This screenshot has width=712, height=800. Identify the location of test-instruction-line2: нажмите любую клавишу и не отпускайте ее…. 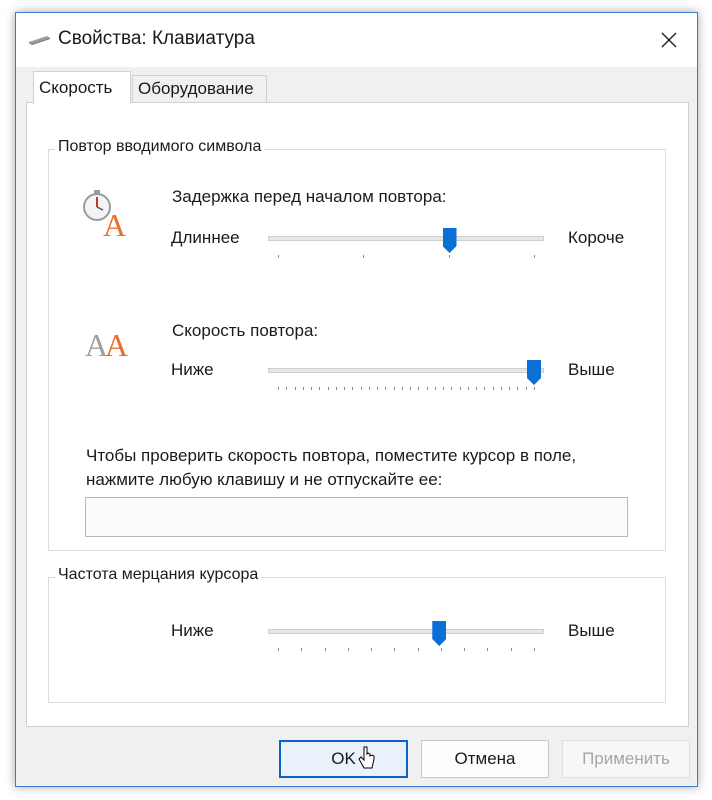
(264, 479).